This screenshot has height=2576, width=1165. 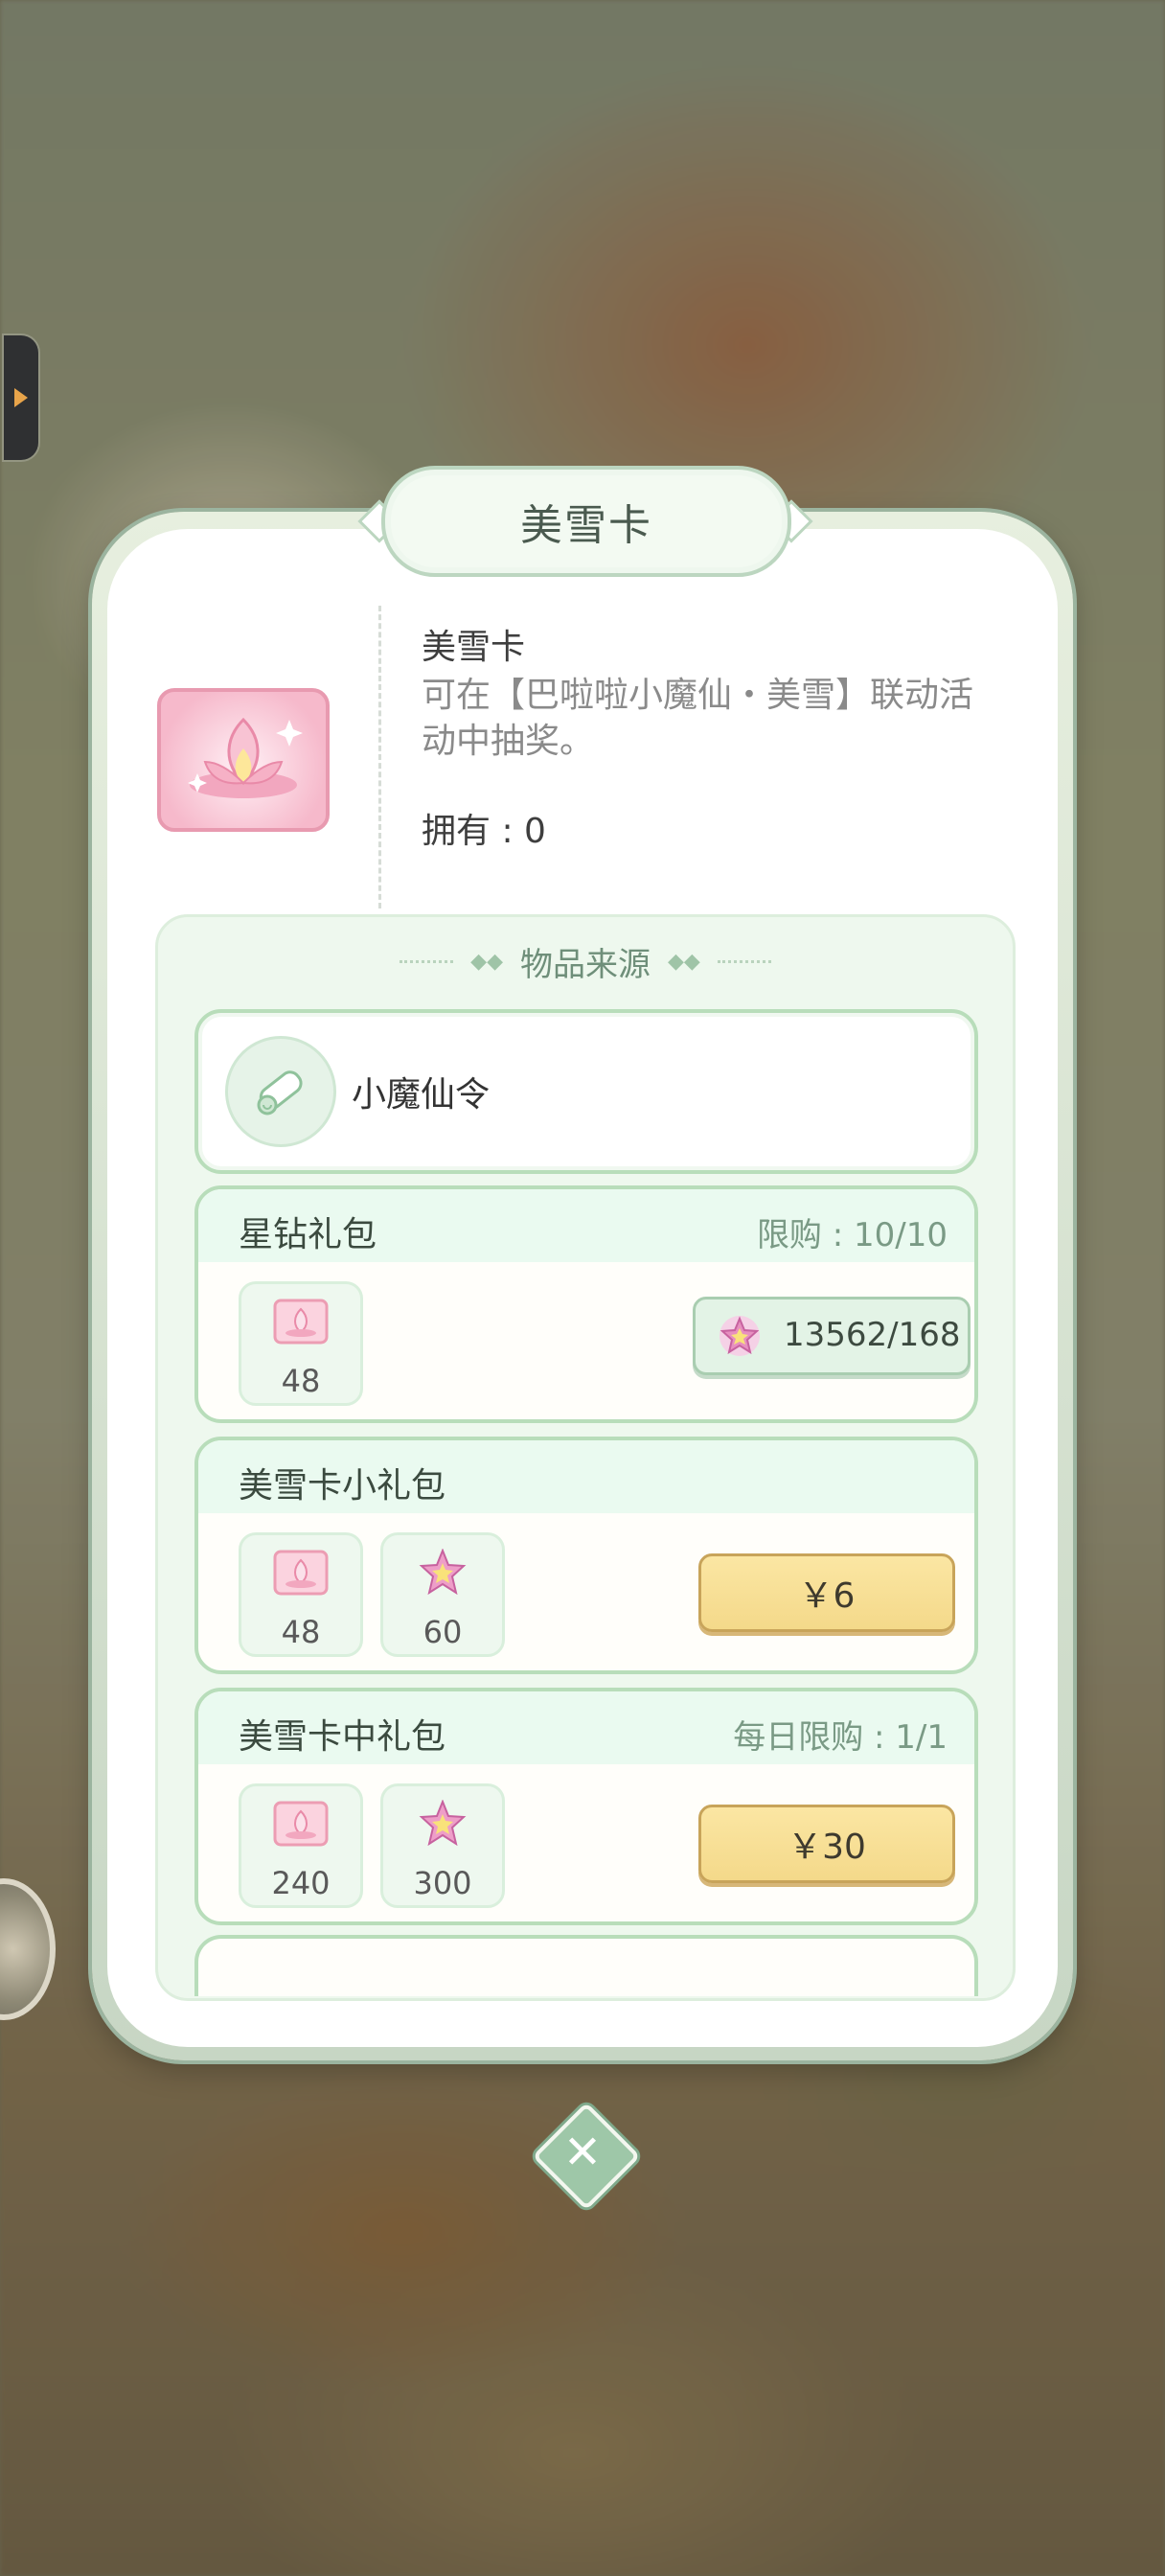 What do you see at coordinates (308, 1234) in the screenshot?
I see `pack-name: 星钻礼包` at bounding box center [308, 1234].